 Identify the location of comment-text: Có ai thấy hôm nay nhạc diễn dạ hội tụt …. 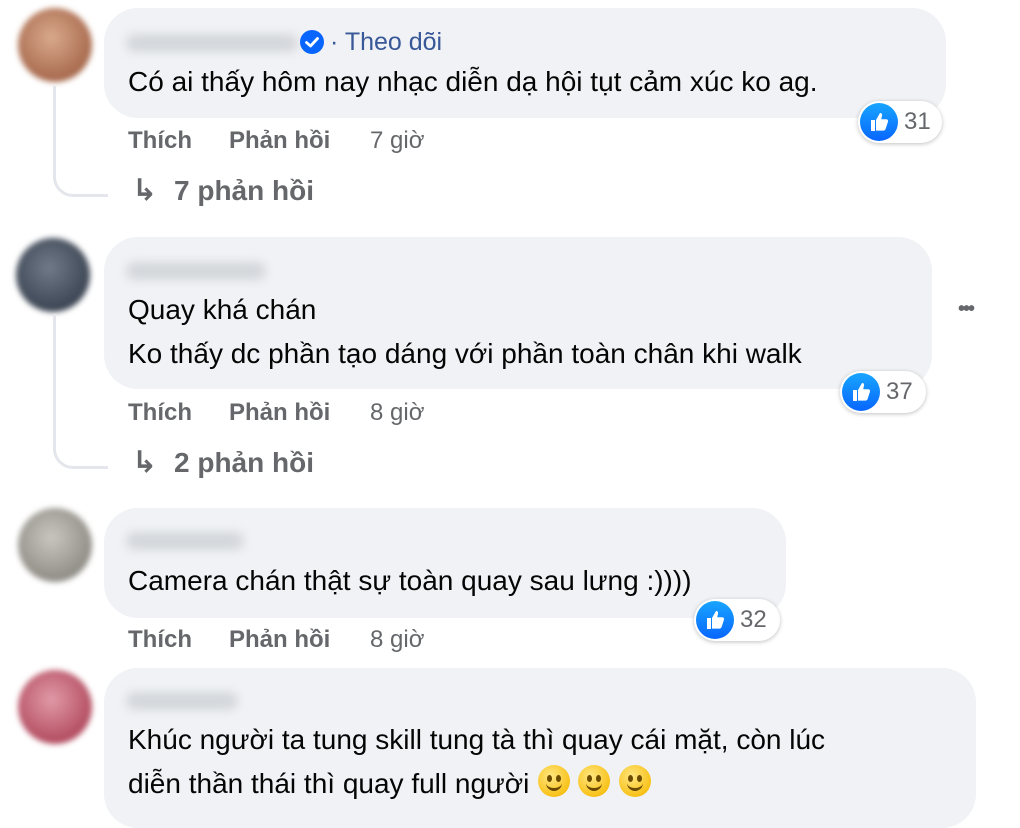
(473, 81).